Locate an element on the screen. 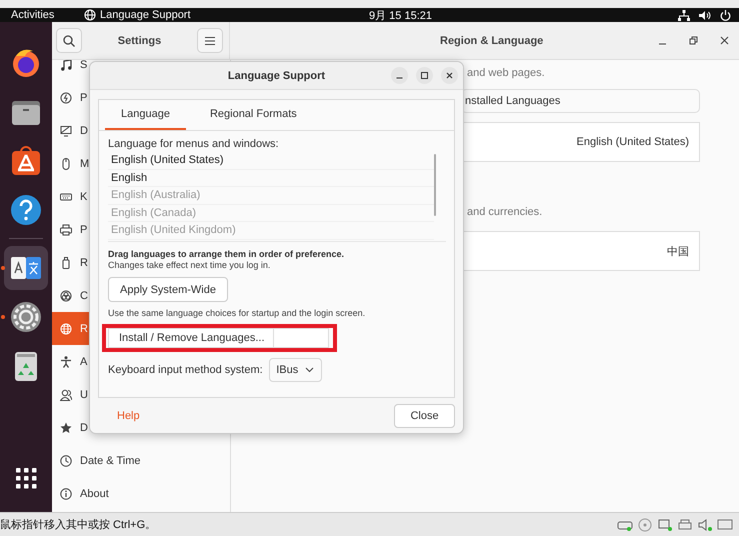 Image resolution: width=739 pixels, height=536 pixels. hint-text: Changes take effect next time you log in. is located at coordinates (190, 265).